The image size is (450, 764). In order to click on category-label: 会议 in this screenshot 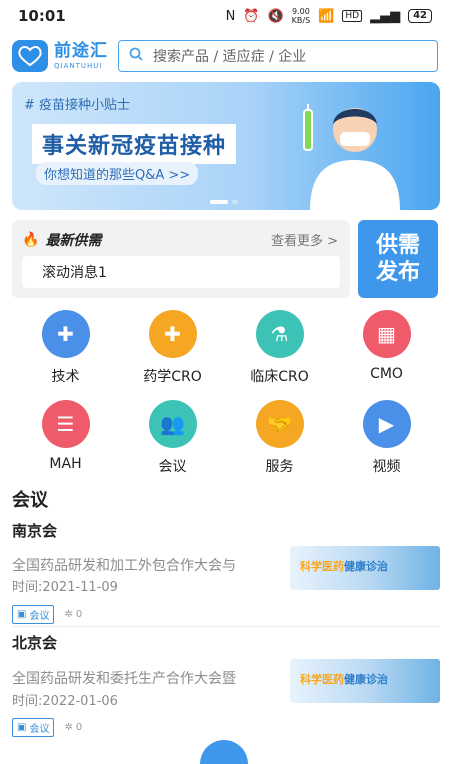, I will do `click(173, 466)`.